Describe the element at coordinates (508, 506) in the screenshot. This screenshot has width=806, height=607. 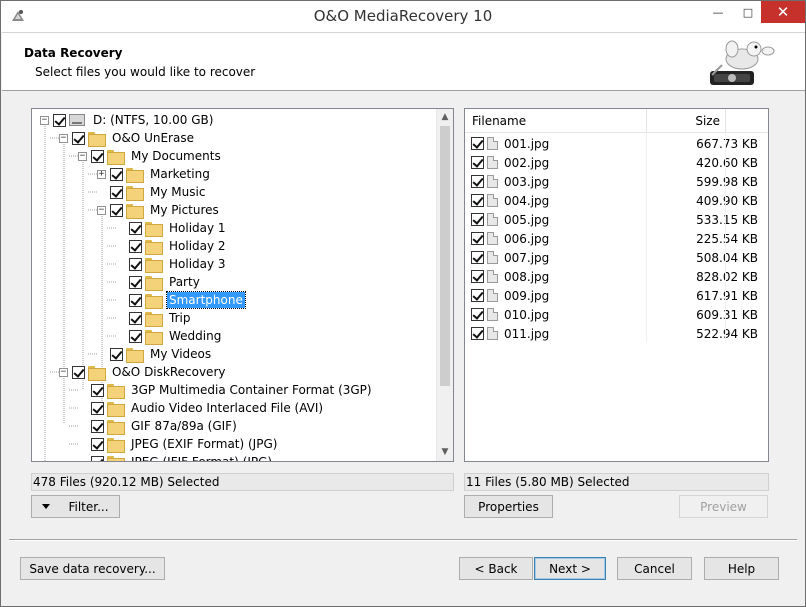
I see `properties-button: Properties` at that location.